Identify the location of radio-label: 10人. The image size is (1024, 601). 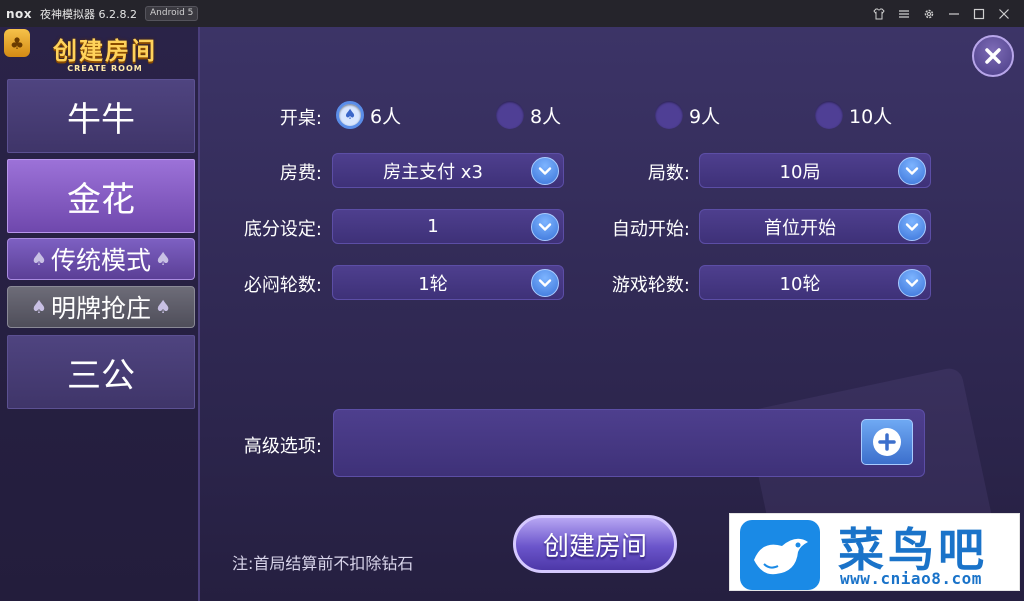
(871, 116).